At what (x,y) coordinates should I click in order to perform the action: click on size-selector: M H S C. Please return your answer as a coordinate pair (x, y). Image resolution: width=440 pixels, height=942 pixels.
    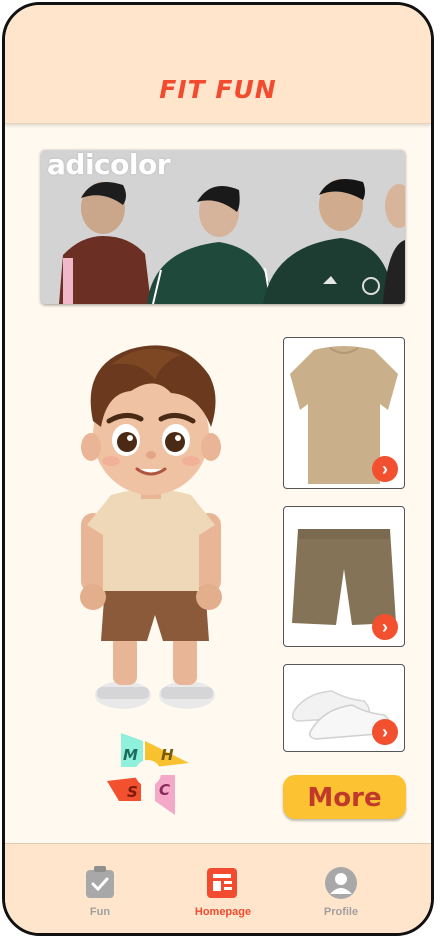
    Looking at the image, I should click on (148, 773).